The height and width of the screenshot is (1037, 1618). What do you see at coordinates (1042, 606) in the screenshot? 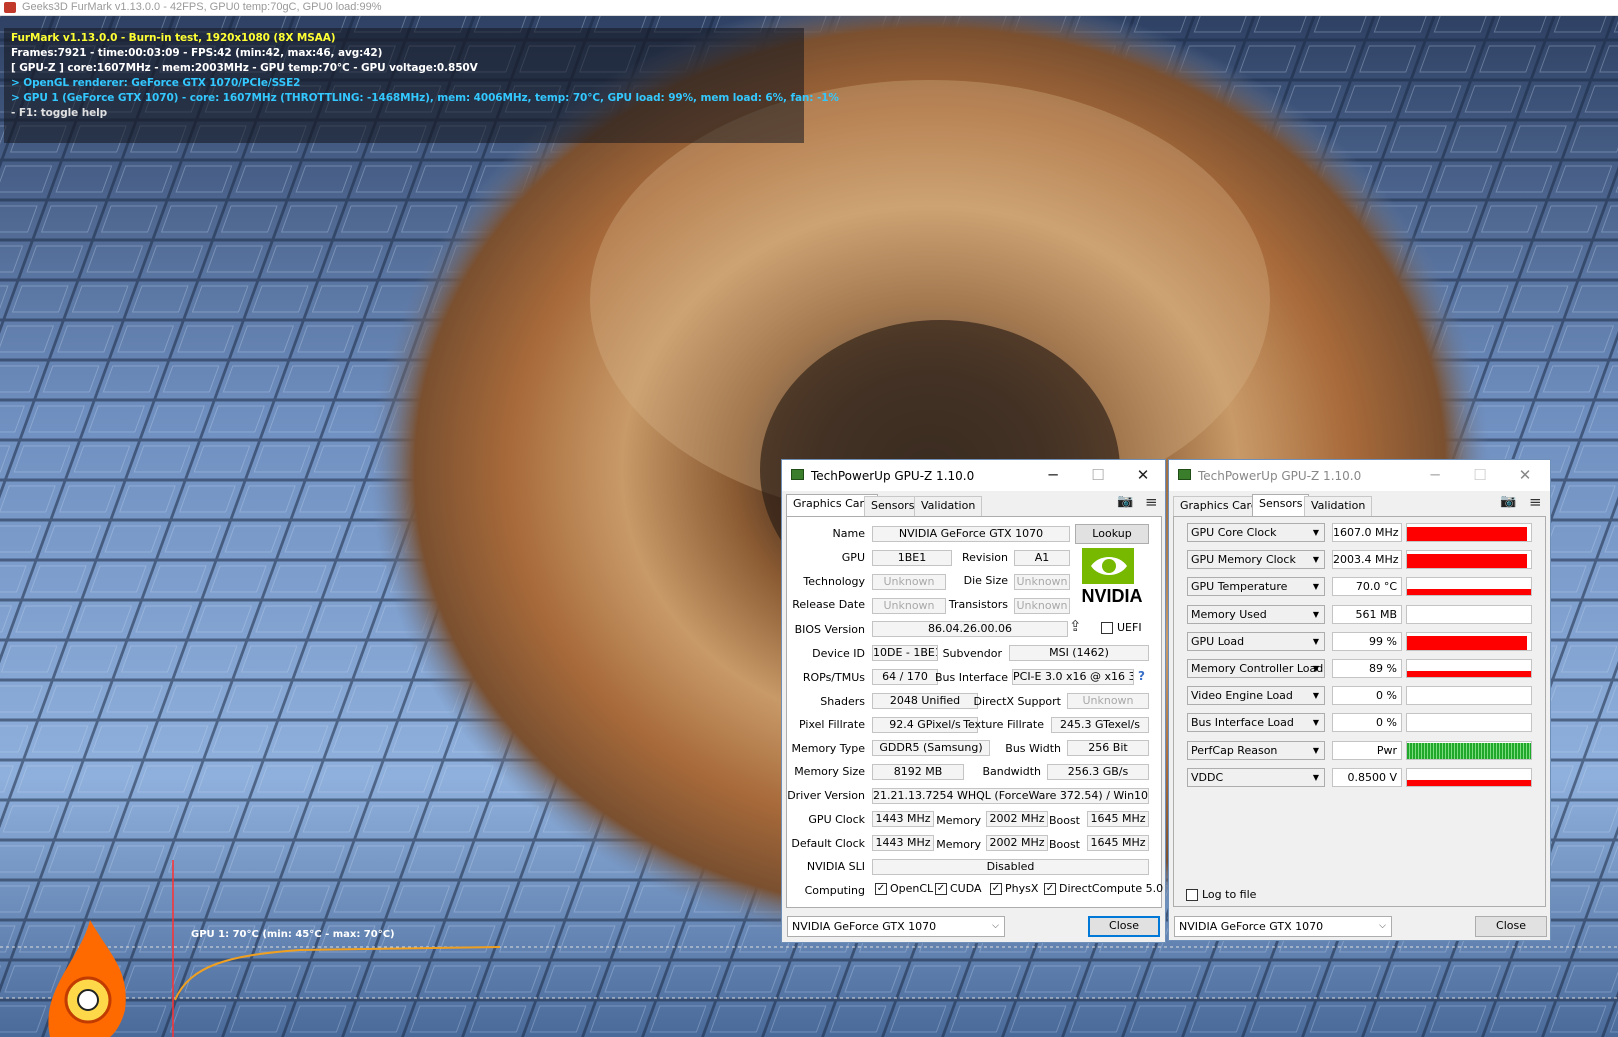
I see `field-transistors: Unknown` at bounding box center [1042, 606].